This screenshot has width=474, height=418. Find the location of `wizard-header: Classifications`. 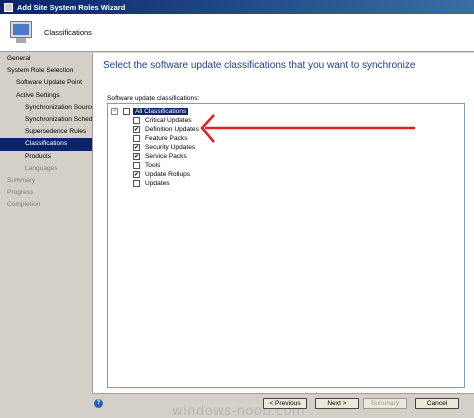

wizard-header: Classifications is located at coordinates (237, 33).